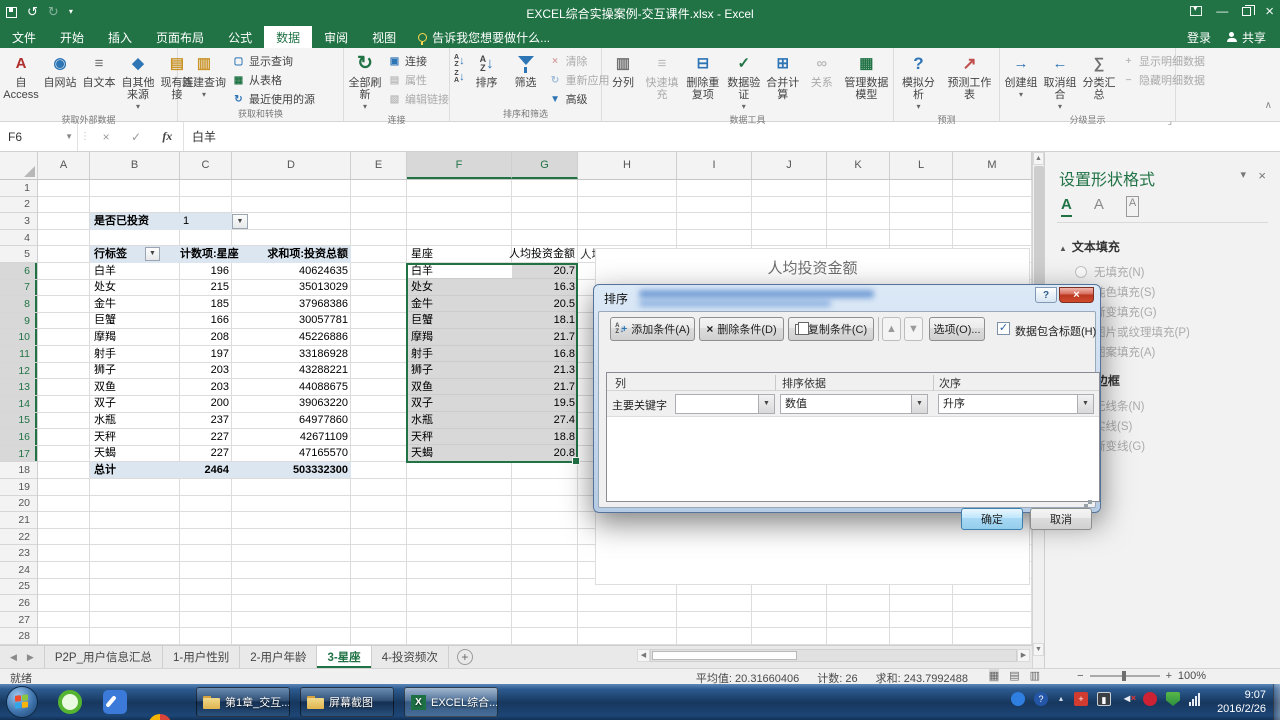 The image size is (1280, 720). What do you see at coordinates (99, 70) in the screenshot?
I see `ribbon-button-自文本: 自文本` at bounding box center [99, 70].